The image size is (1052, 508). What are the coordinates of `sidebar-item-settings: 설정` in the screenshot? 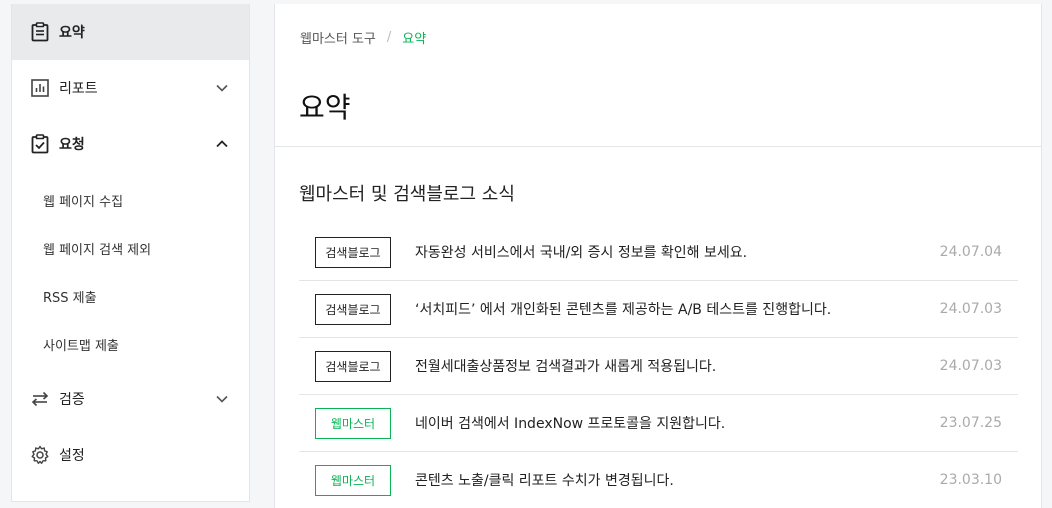 It's located at (130, 455).